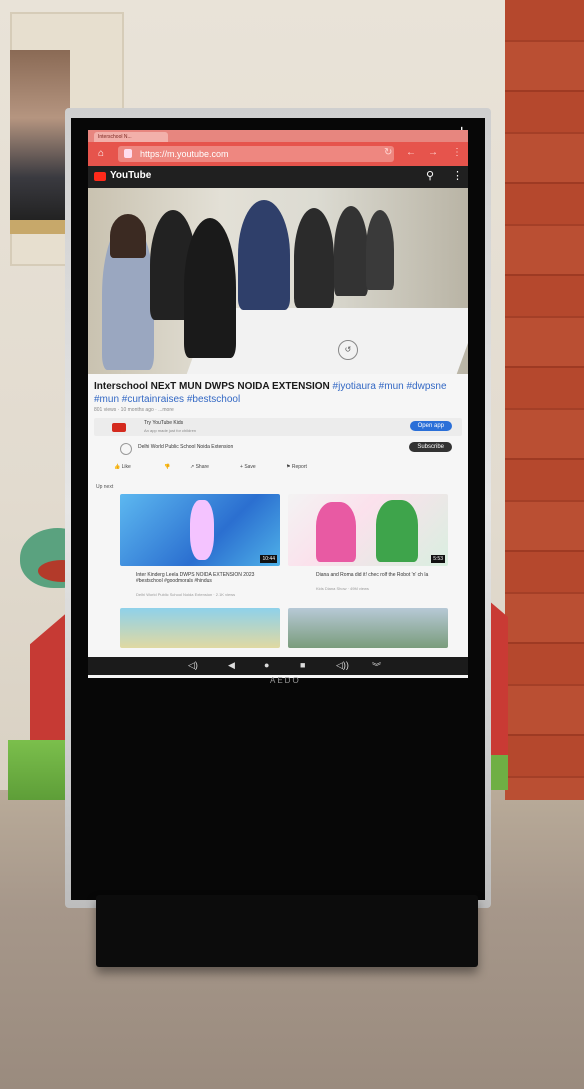 This screenshot has width=584, height=1089. Describe the element at coordinates (126, 449) in the screenshot. I see `channel-avatar` at that location.